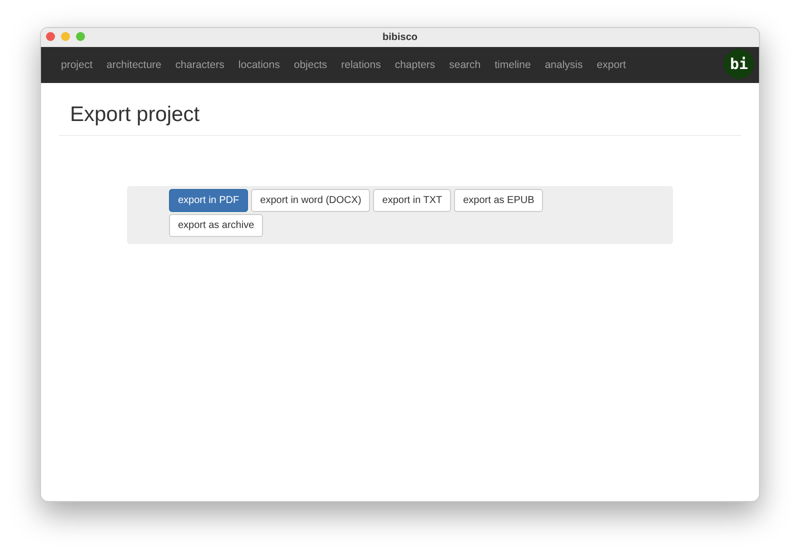 The width and height of the screenshot is (800, 555). What do you see at coordinates (513, 65) in the screenshot?
I see `nav-link: timeline` at bounding box center [513, 65].